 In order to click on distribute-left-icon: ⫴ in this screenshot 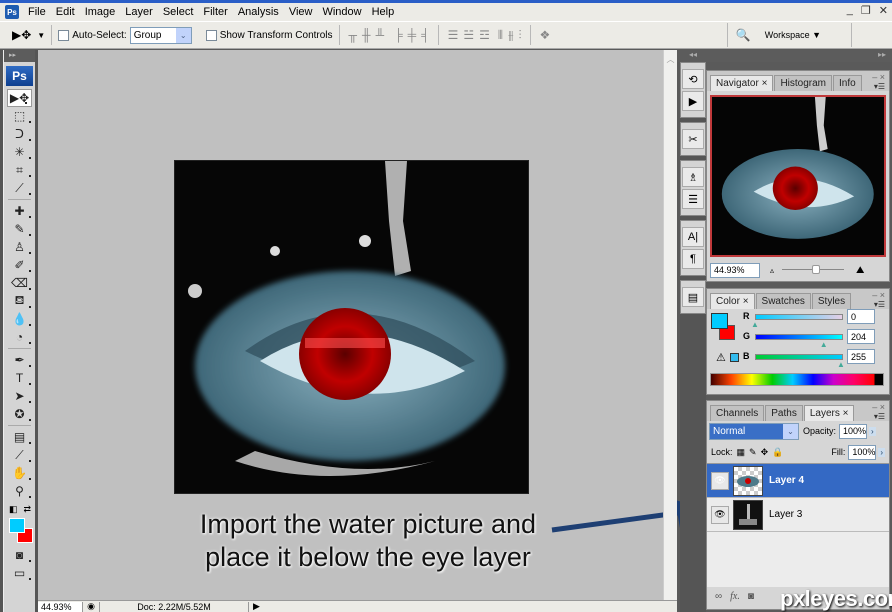, I will do `click(500, 35)`.